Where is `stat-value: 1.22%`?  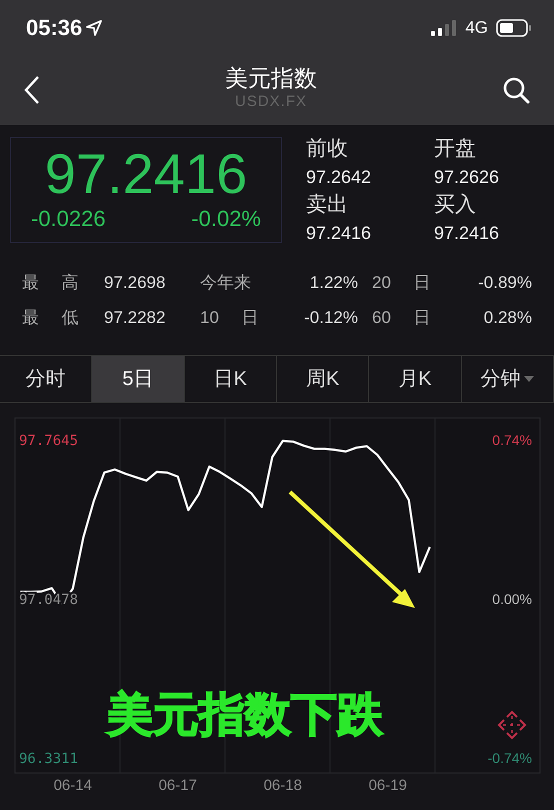 stat-value: 1.22% is located at coordinates (333, 283).